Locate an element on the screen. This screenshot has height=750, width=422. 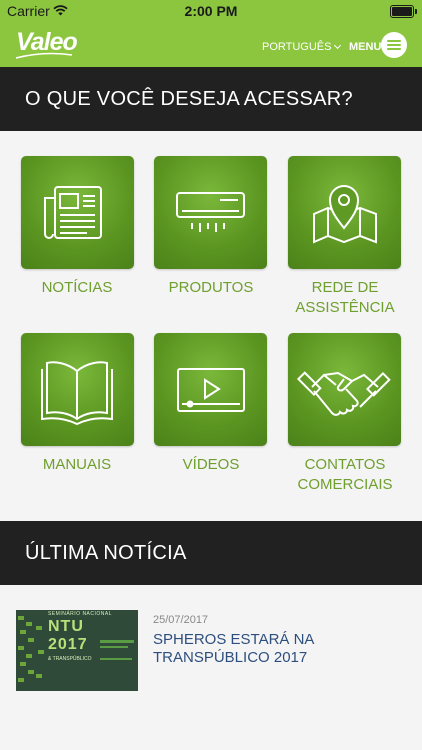
status-bar: Carrier 2:00 PM is located at coordinates (211, 11).